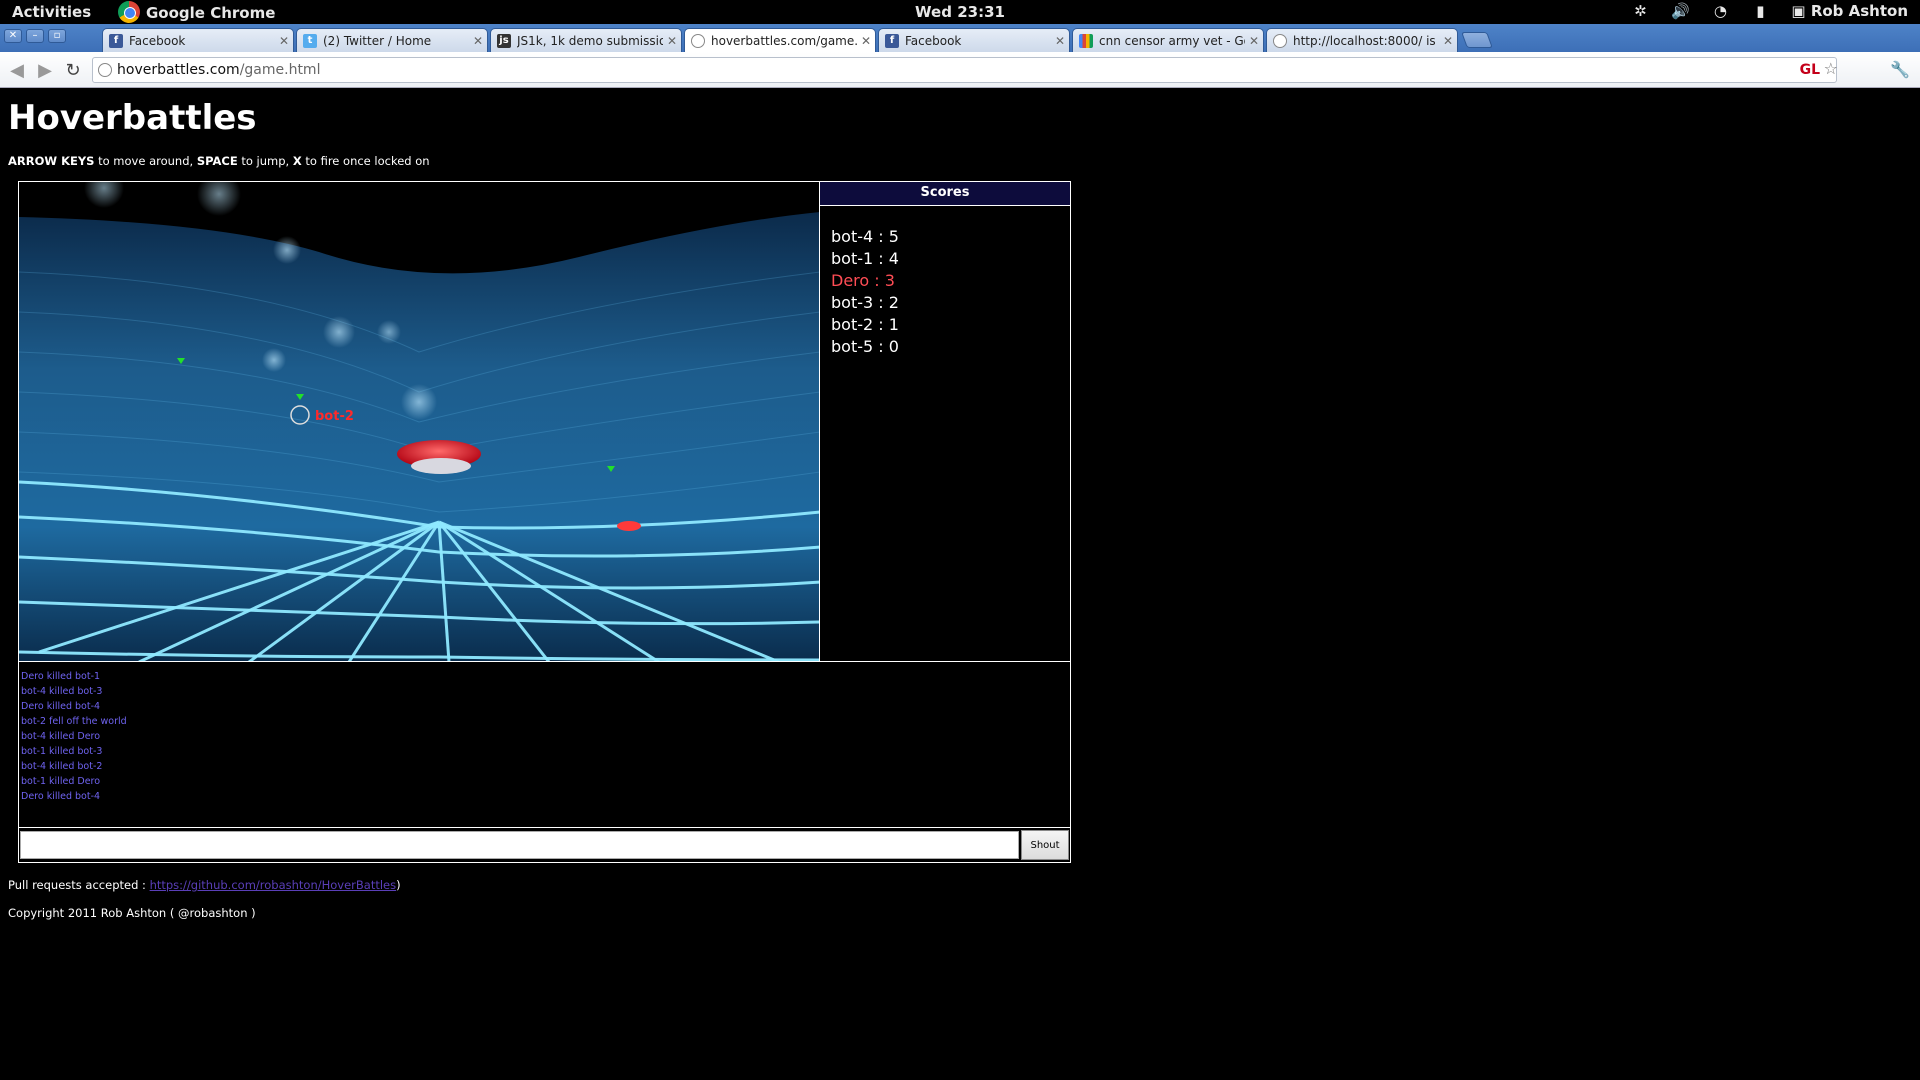  I want to click on score-entry-self: Dero : 3, so click(863, 280).